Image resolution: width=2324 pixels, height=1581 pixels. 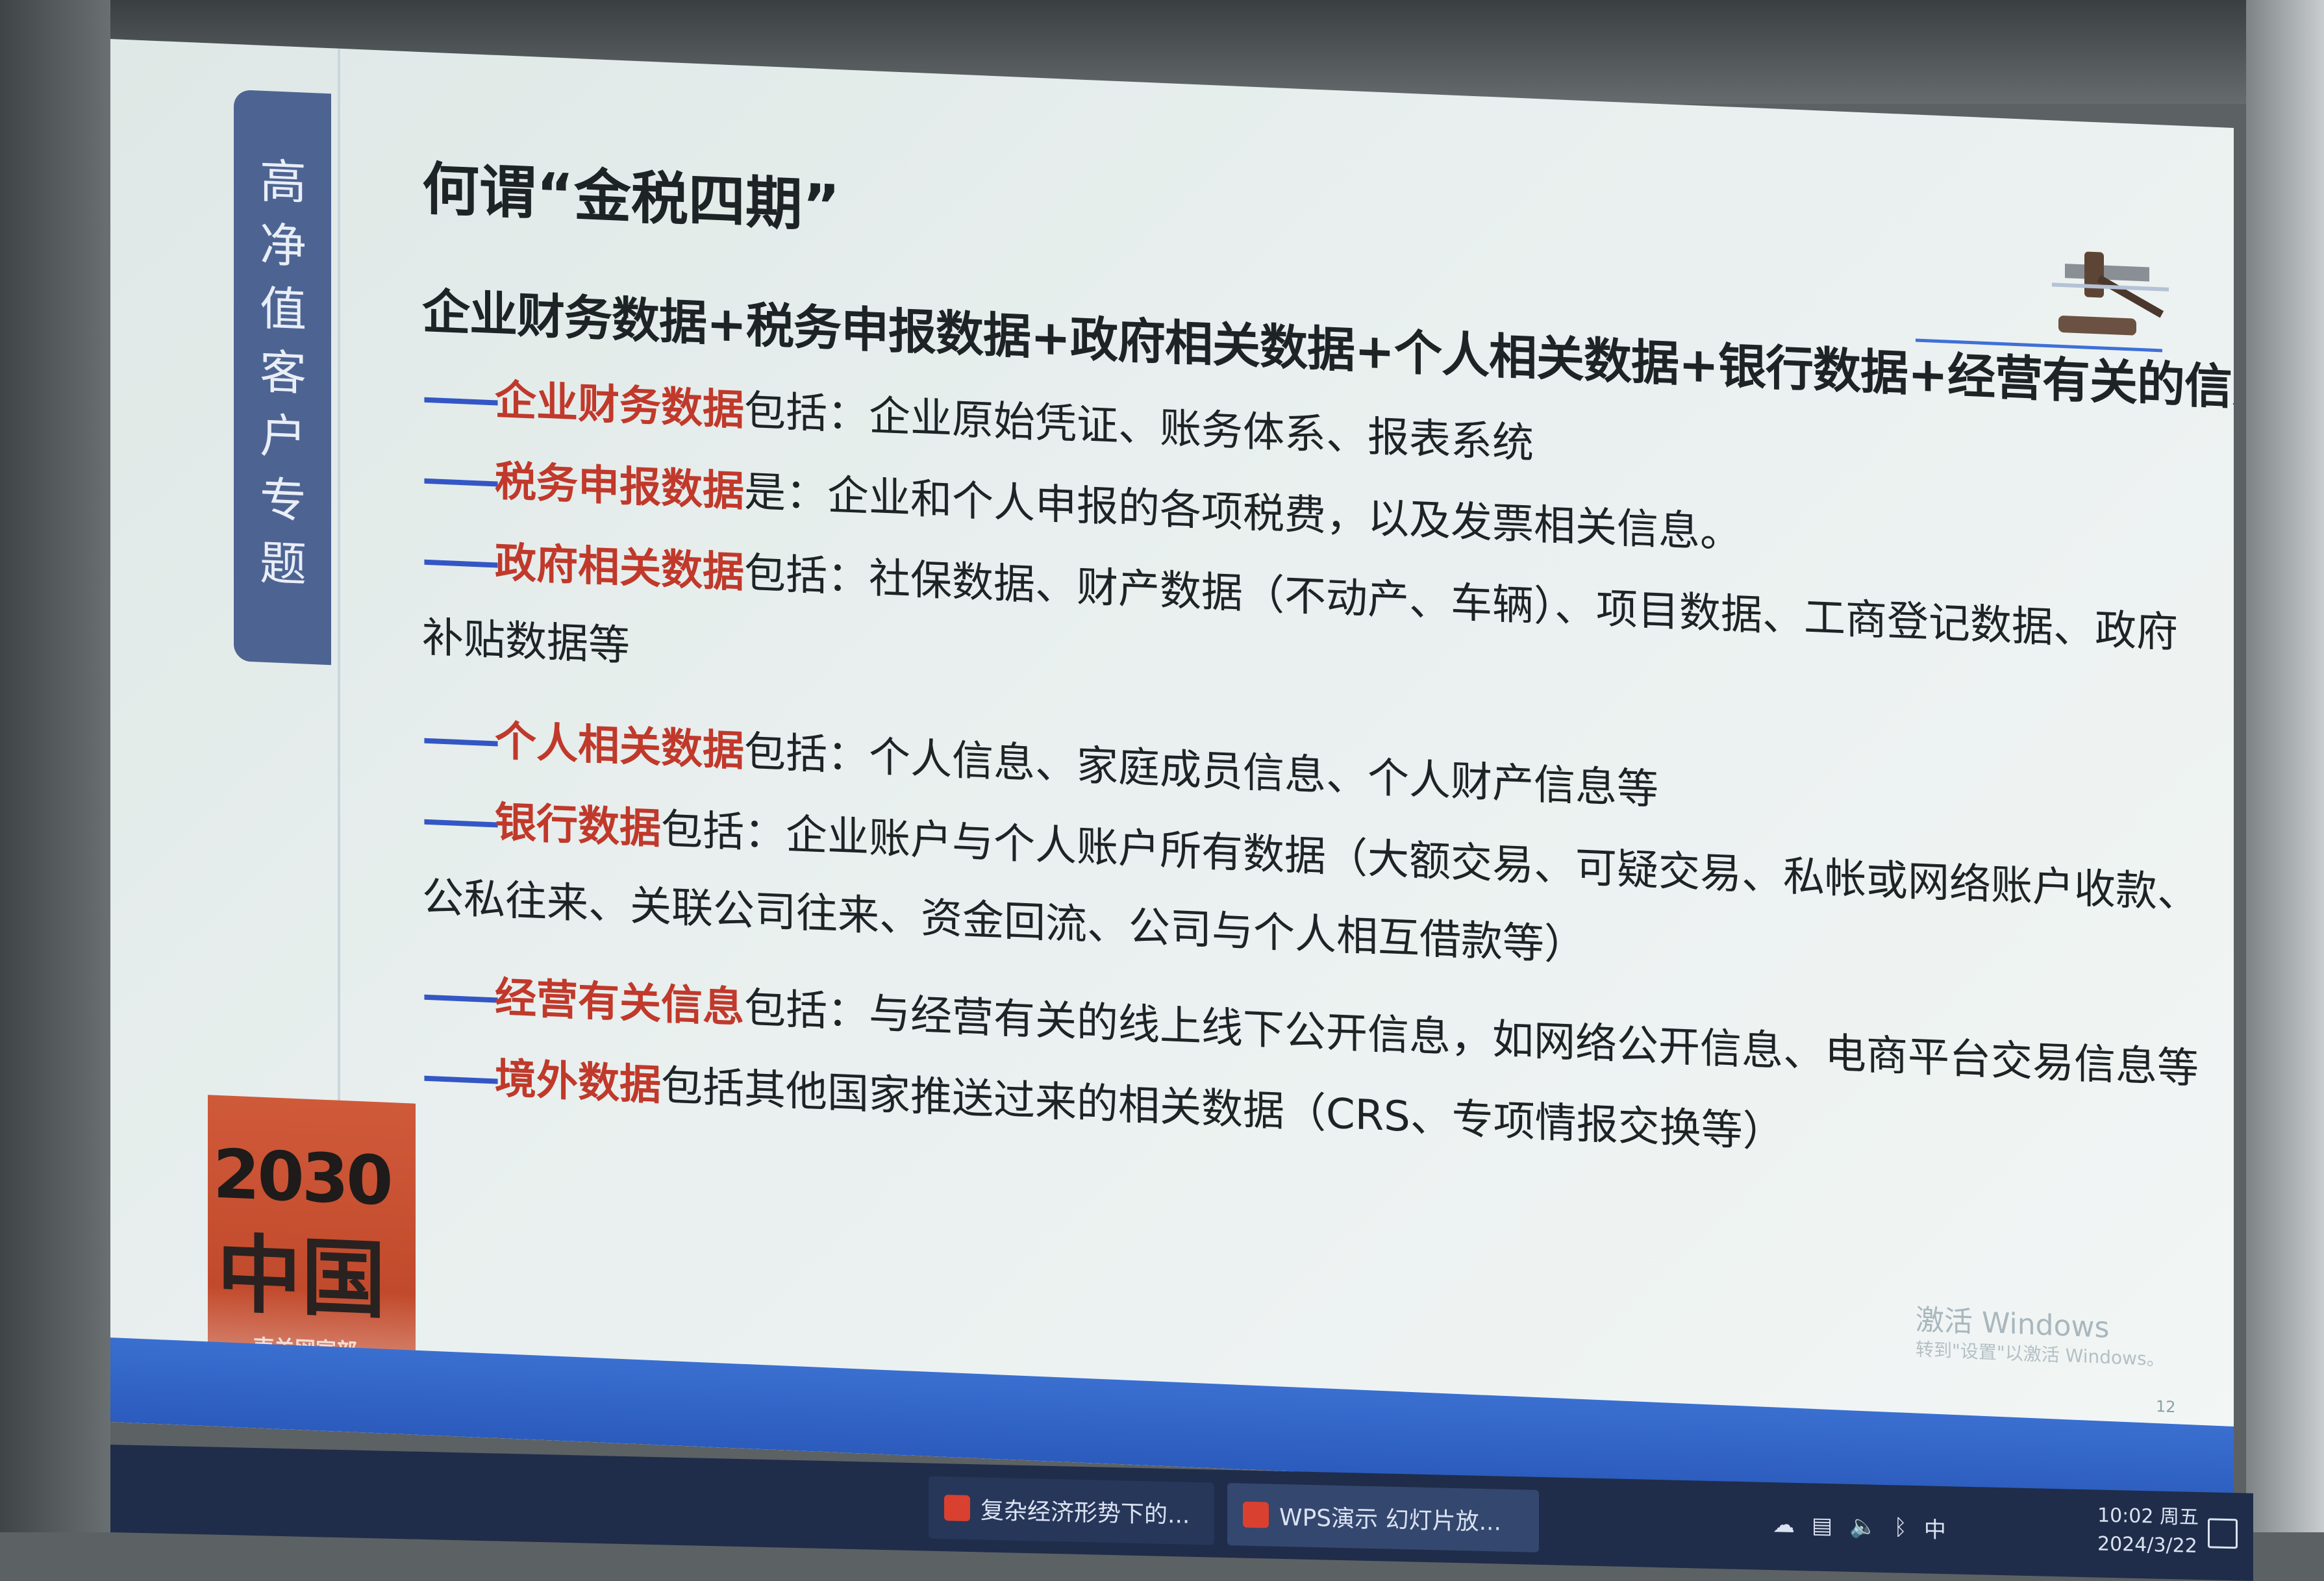 I want to click on item-highlight: 经营有关信息, so click(x=620, y=1003).